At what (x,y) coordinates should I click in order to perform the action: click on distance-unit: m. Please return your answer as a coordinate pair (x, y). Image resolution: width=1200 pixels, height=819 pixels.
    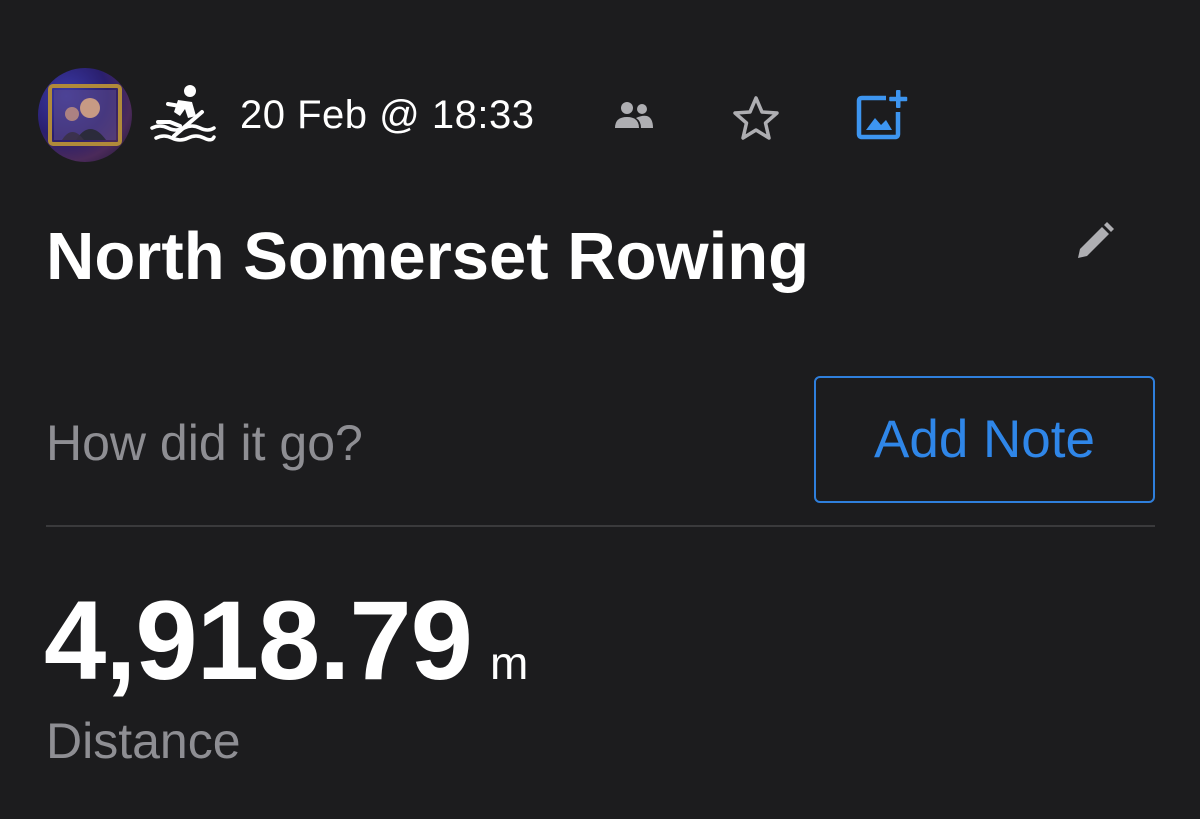
    Looking at the image, I should click on (509, 663).